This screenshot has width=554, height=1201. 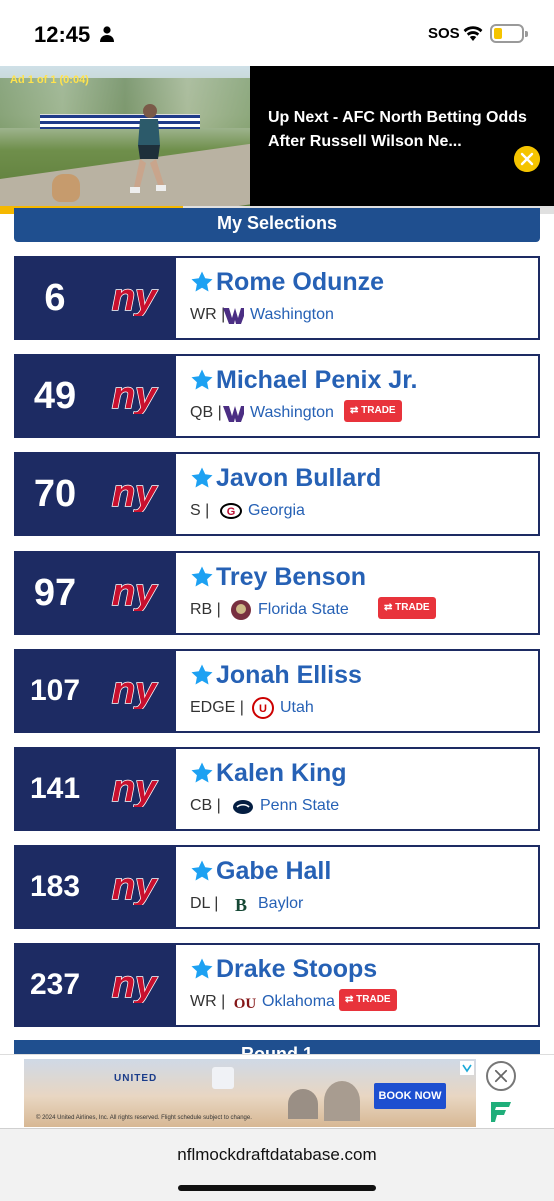 I want to click on player-info: Drake Stoops WR | OU Oklahoma ⇄ TRADE, so click(x=357, y=985).